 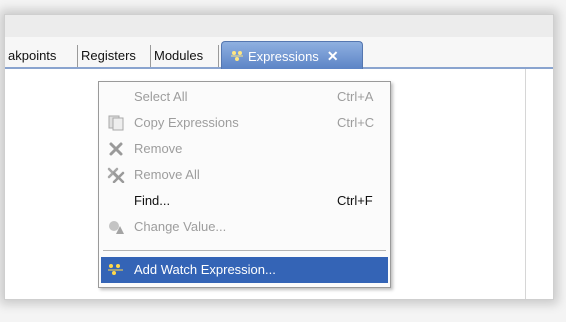 What do you see at coordinates (355, 96) in the screenshot?
I see `menu-item-shortcut: Ctrl+A` at bounding box center [355, 96].